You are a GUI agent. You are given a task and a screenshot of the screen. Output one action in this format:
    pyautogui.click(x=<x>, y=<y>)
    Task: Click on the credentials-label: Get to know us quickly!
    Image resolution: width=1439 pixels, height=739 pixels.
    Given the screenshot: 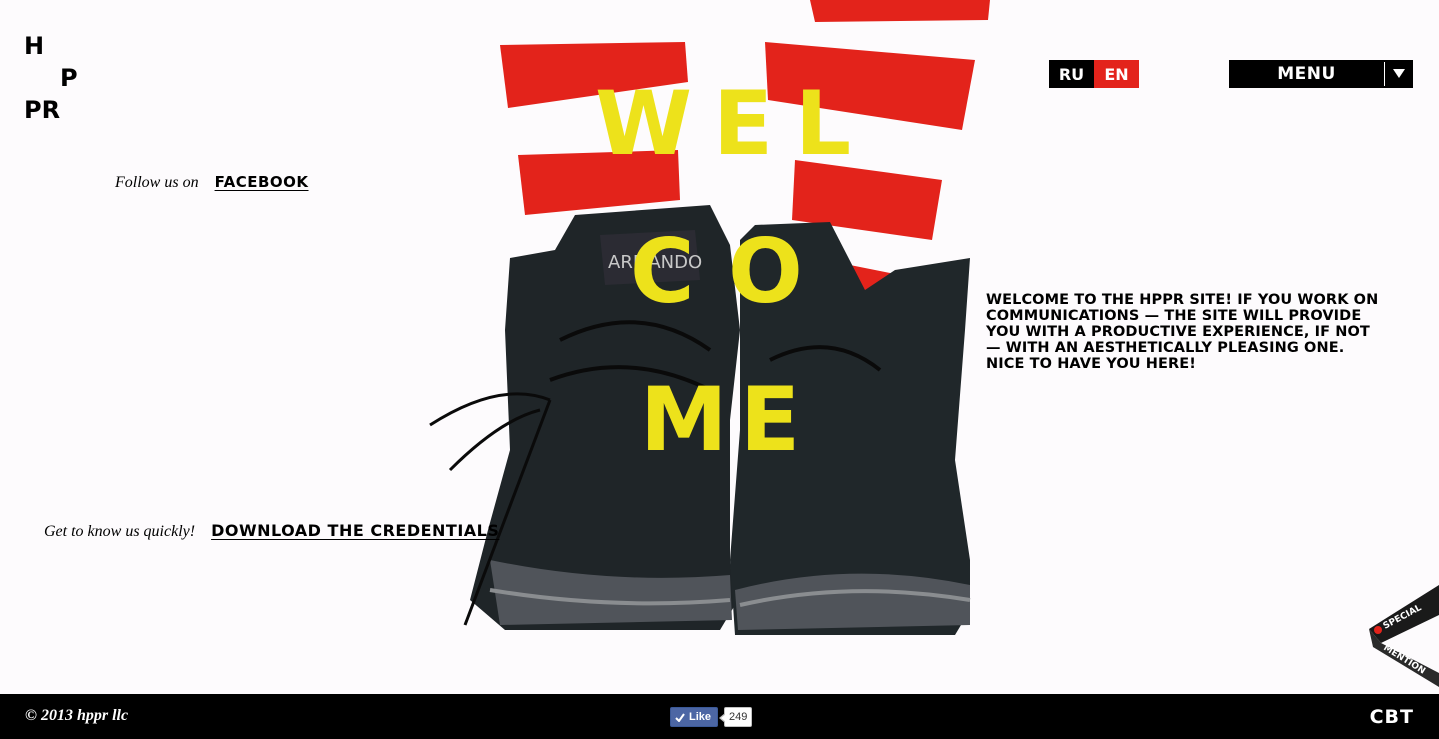 What is the action you would take?
    pyautogui.click(x=120, y=531)
    